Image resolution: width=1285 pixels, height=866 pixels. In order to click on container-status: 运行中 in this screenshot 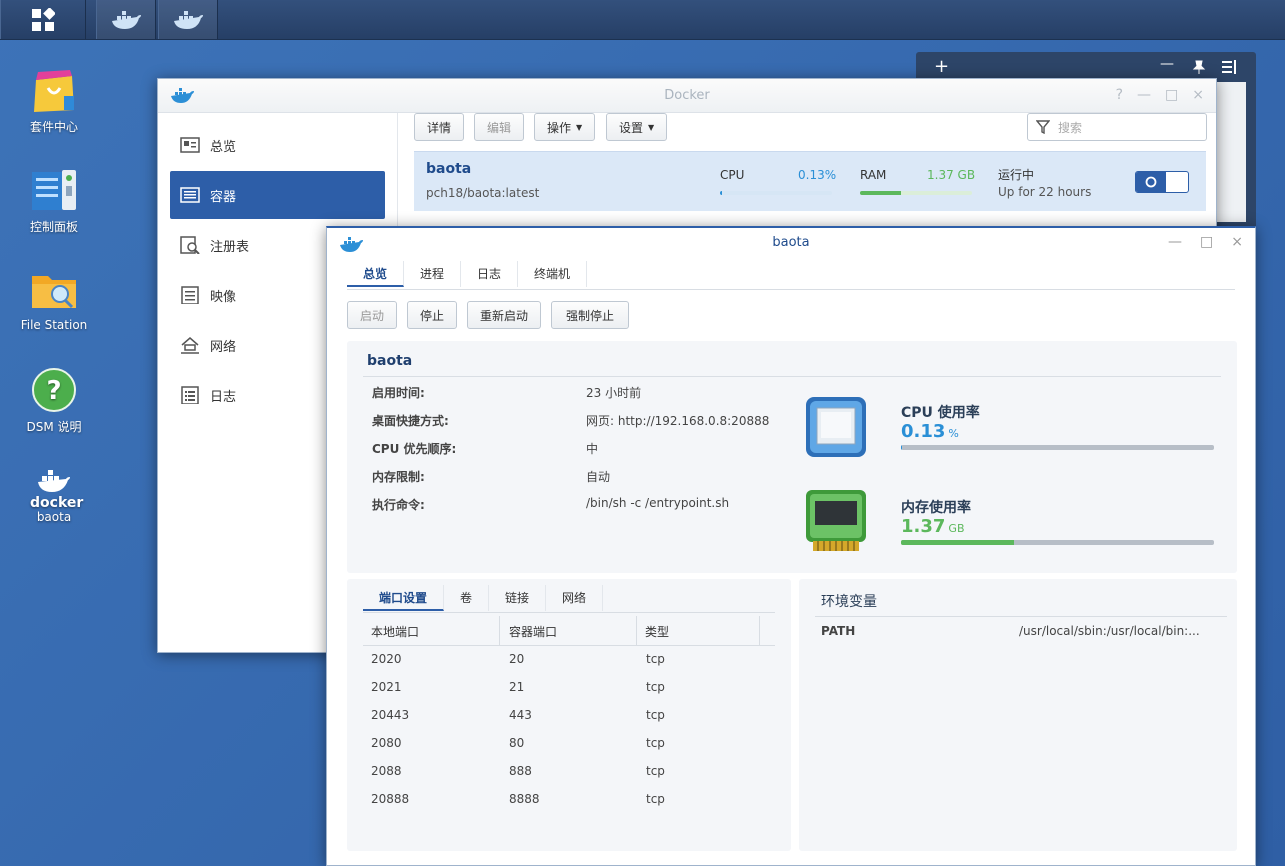, I will do `click(1016, 175)`.